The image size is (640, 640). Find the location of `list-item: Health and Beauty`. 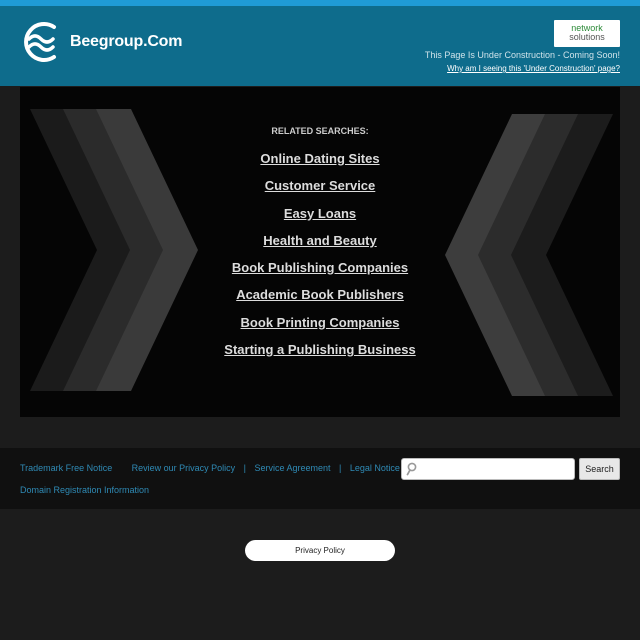

list-item: Health and Beauty is located at coordinates (320, 245).